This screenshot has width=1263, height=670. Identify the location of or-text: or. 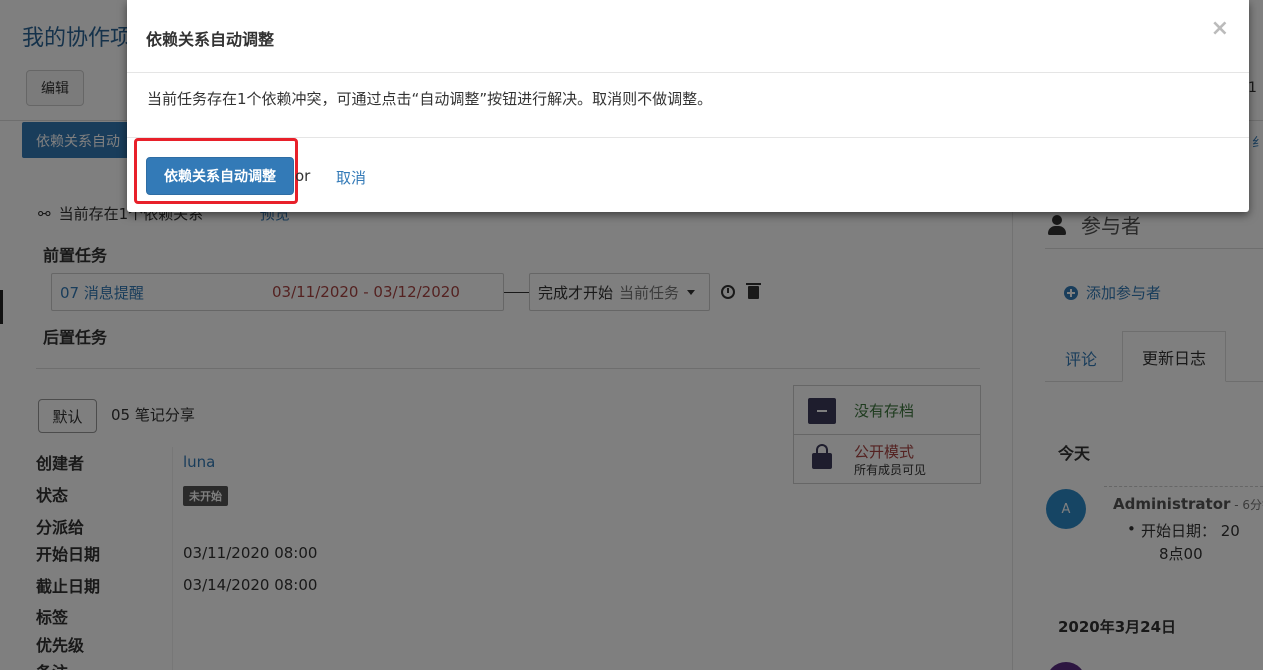
(303, 176).